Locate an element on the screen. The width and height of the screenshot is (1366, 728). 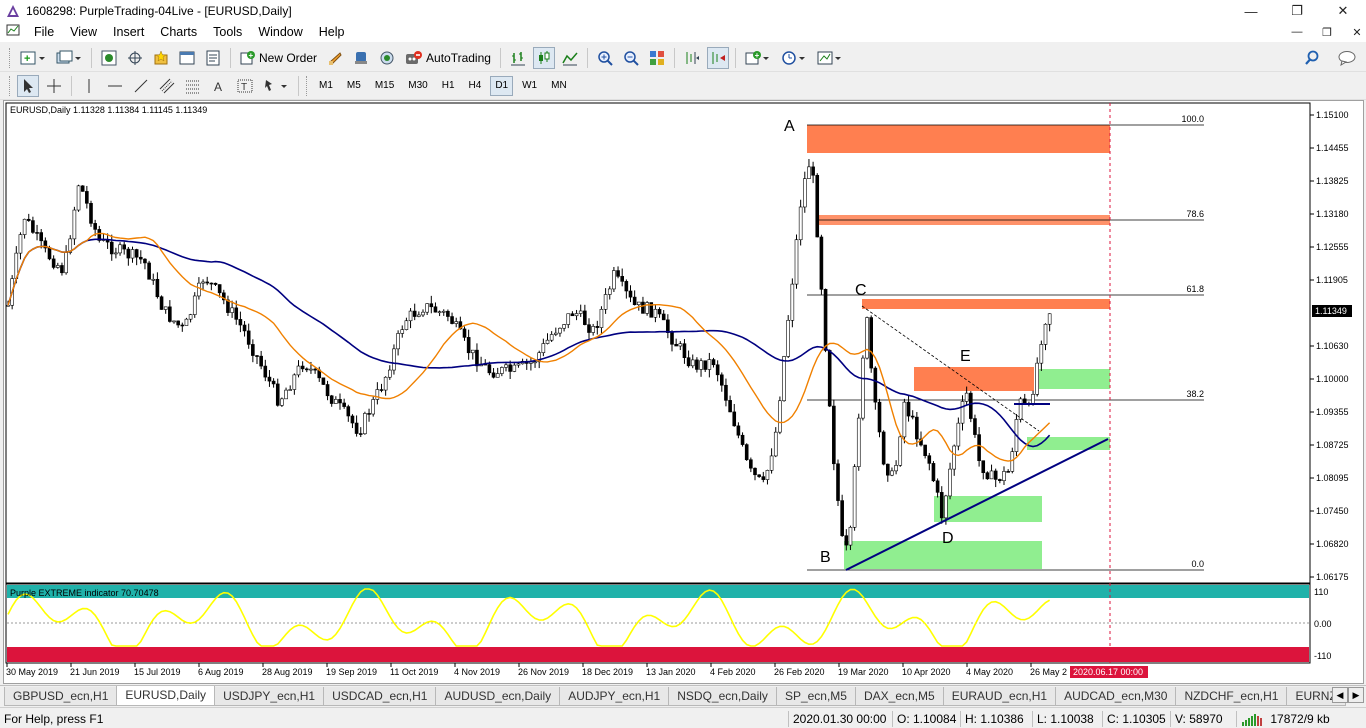
zoom-out-button is located at coordinates (631, 58).